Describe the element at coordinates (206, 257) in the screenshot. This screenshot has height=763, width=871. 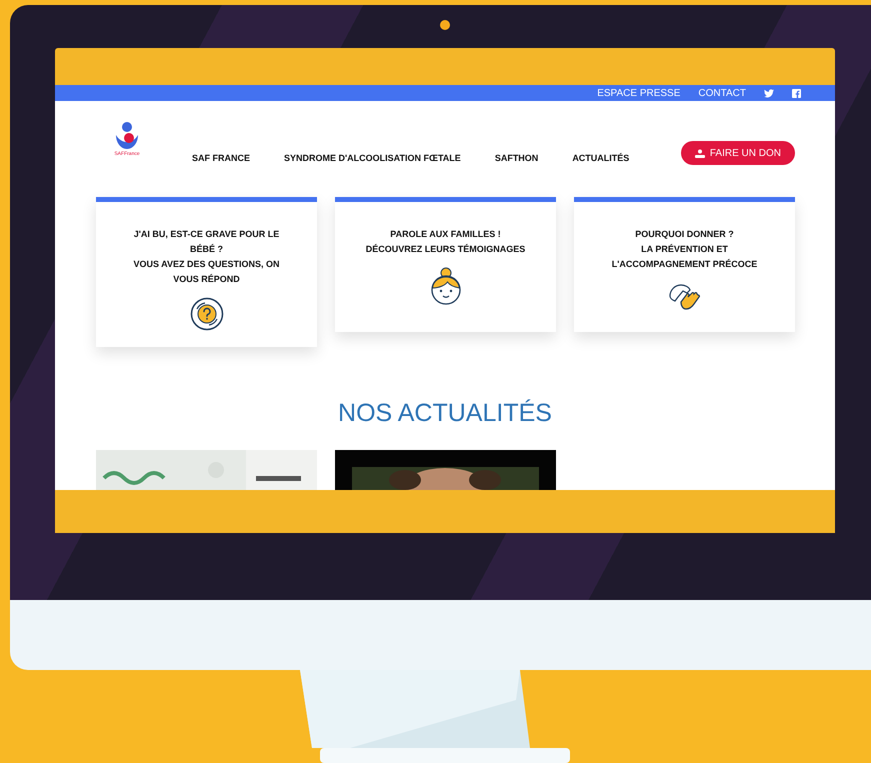
I see `card-text: J'AI BU, EST-CE GRAVE POUR LE BÉBÉ ? VOUS AVEZ DES QUESTIONS, ON VOUS RÉPOND` at that location.